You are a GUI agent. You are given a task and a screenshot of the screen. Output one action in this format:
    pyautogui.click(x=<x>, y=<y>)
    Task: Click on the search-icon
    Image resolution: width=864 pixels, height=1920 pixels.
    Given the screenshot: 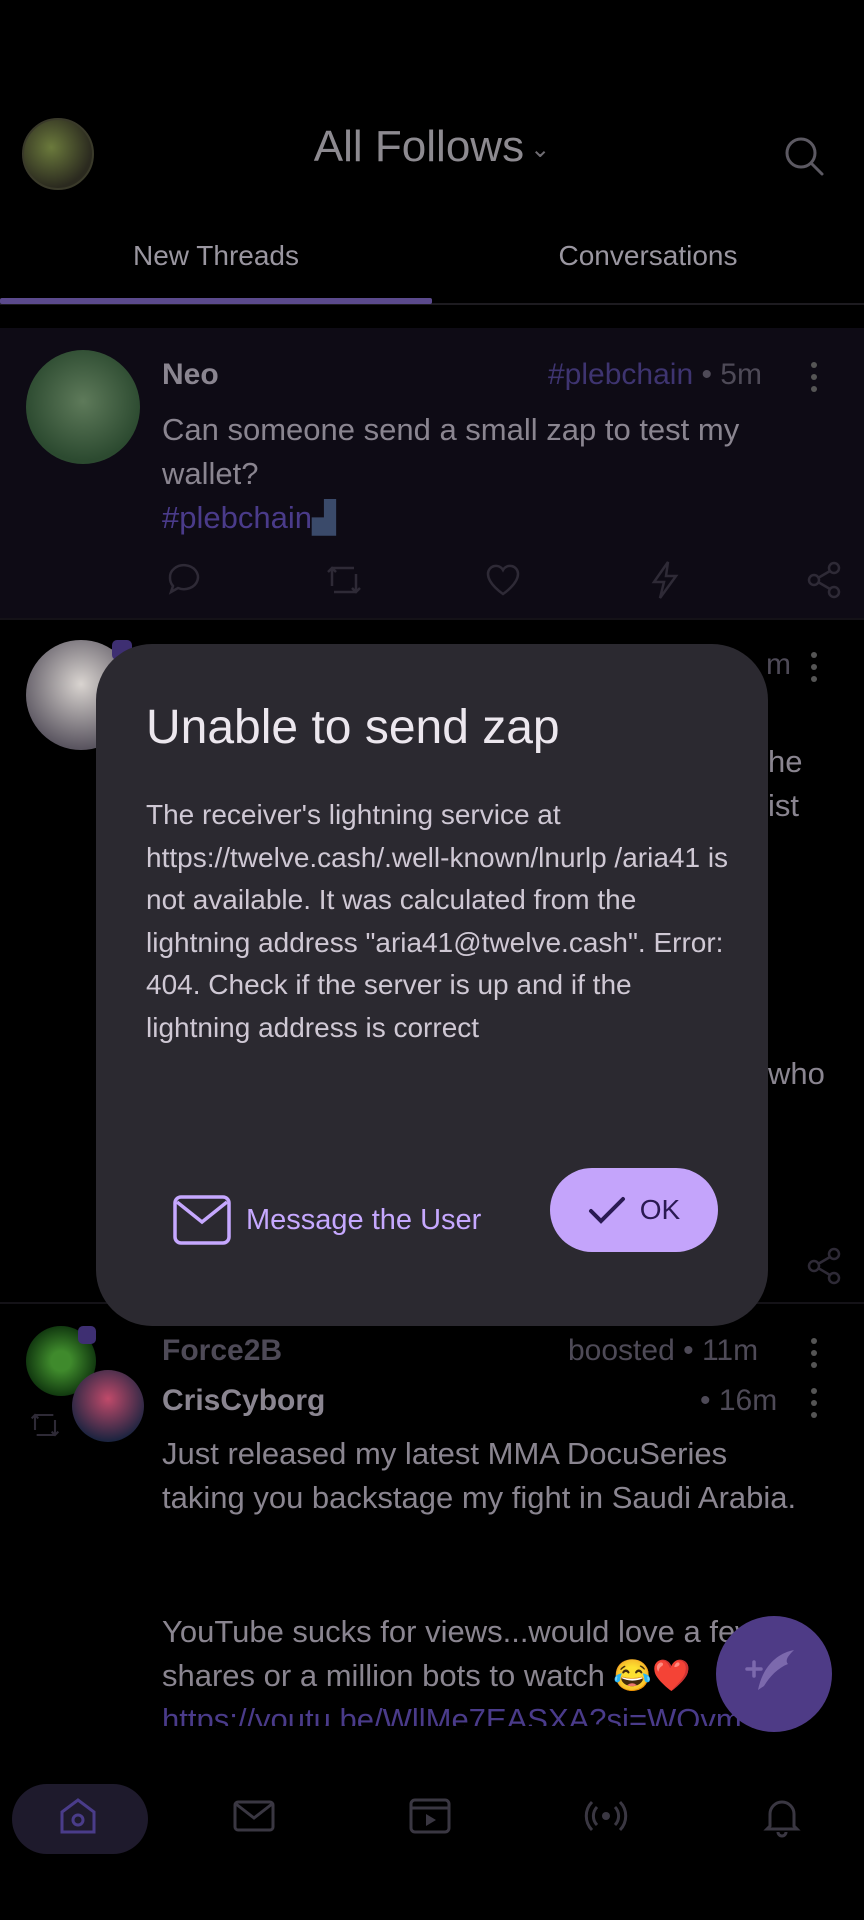 What is the action you would take?
    pyautogui.click(x=804, y=156)
    